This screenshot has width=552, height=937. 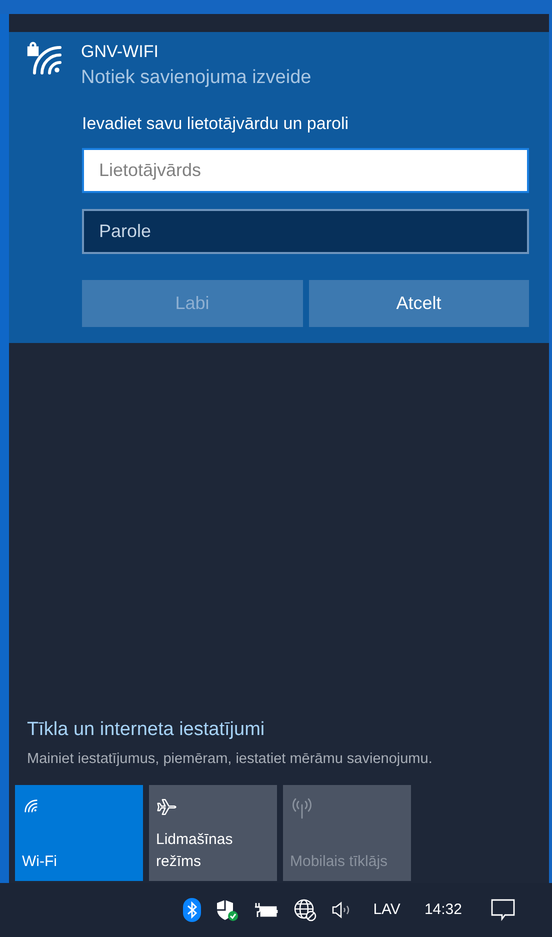 I want to click on language-indicator: LAV, so click(x=386, y=910).